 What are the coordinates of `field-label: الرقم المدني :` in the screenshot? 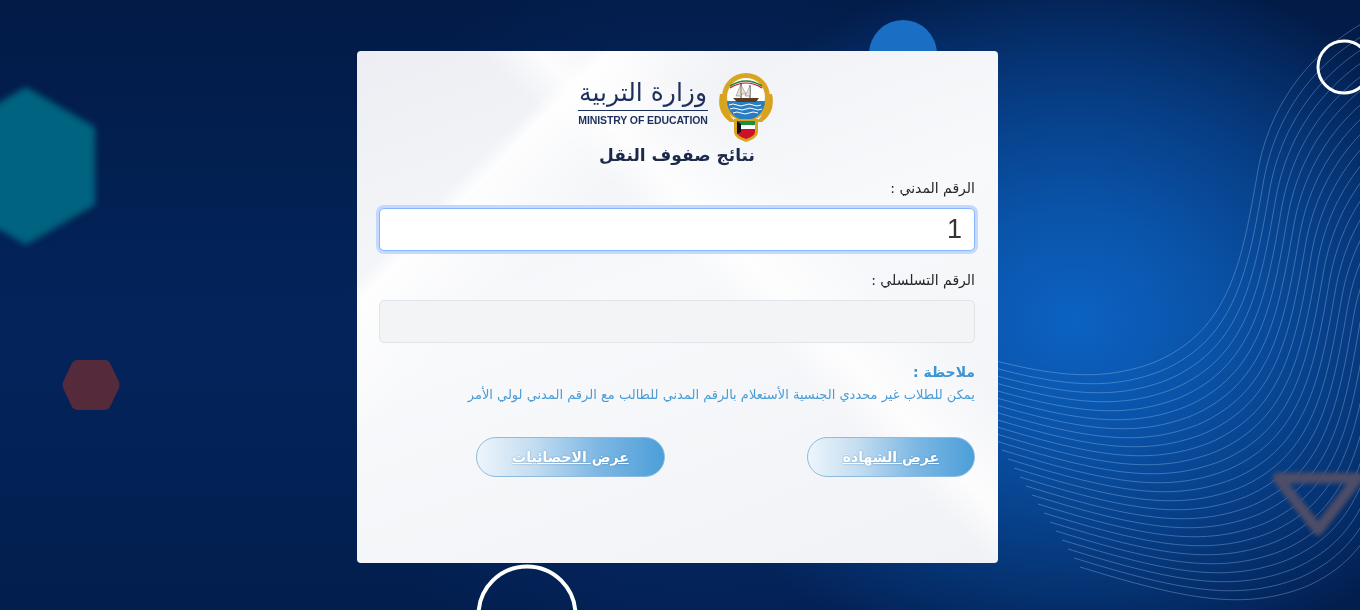 It's located at (932, 188).